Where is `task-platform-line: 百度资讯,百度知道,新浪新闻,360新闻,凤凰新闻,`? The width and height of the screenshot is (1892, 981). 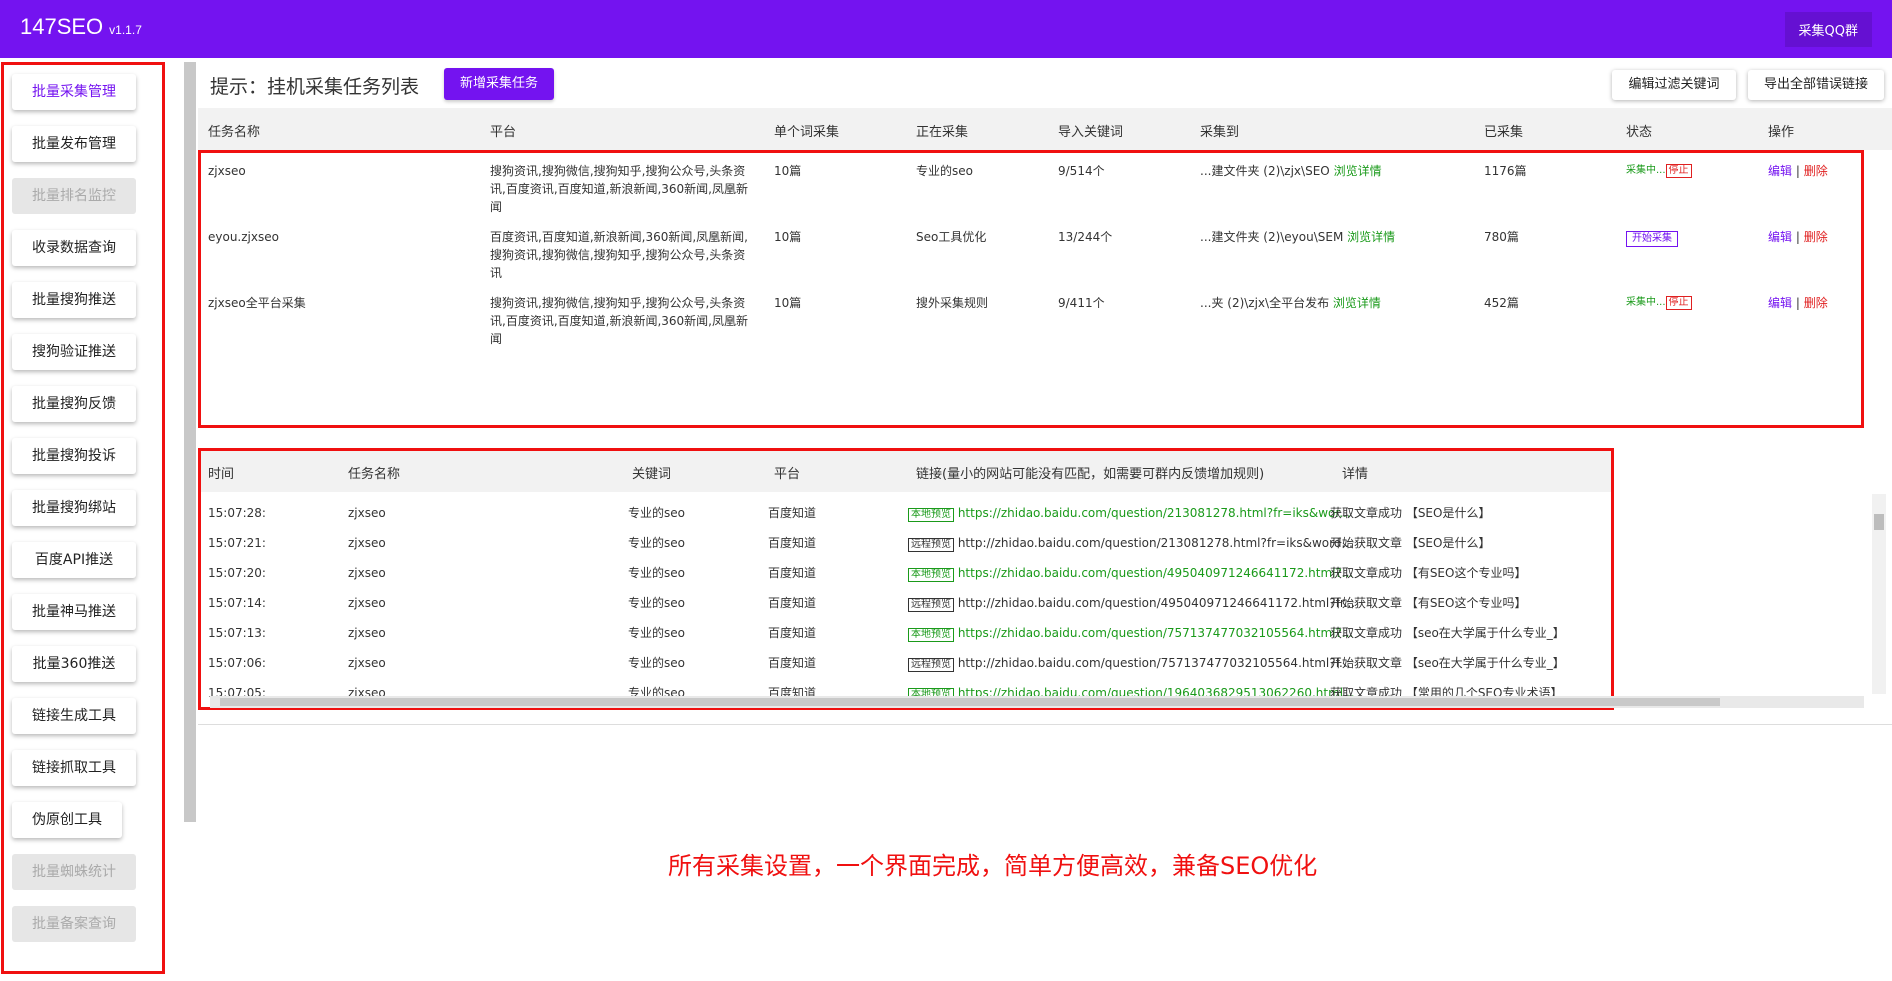 task-platform-line: 百度资讯,百度知道,新浪新闻,360新闻,凤凰新闻, is located at coordinates (619, 237).